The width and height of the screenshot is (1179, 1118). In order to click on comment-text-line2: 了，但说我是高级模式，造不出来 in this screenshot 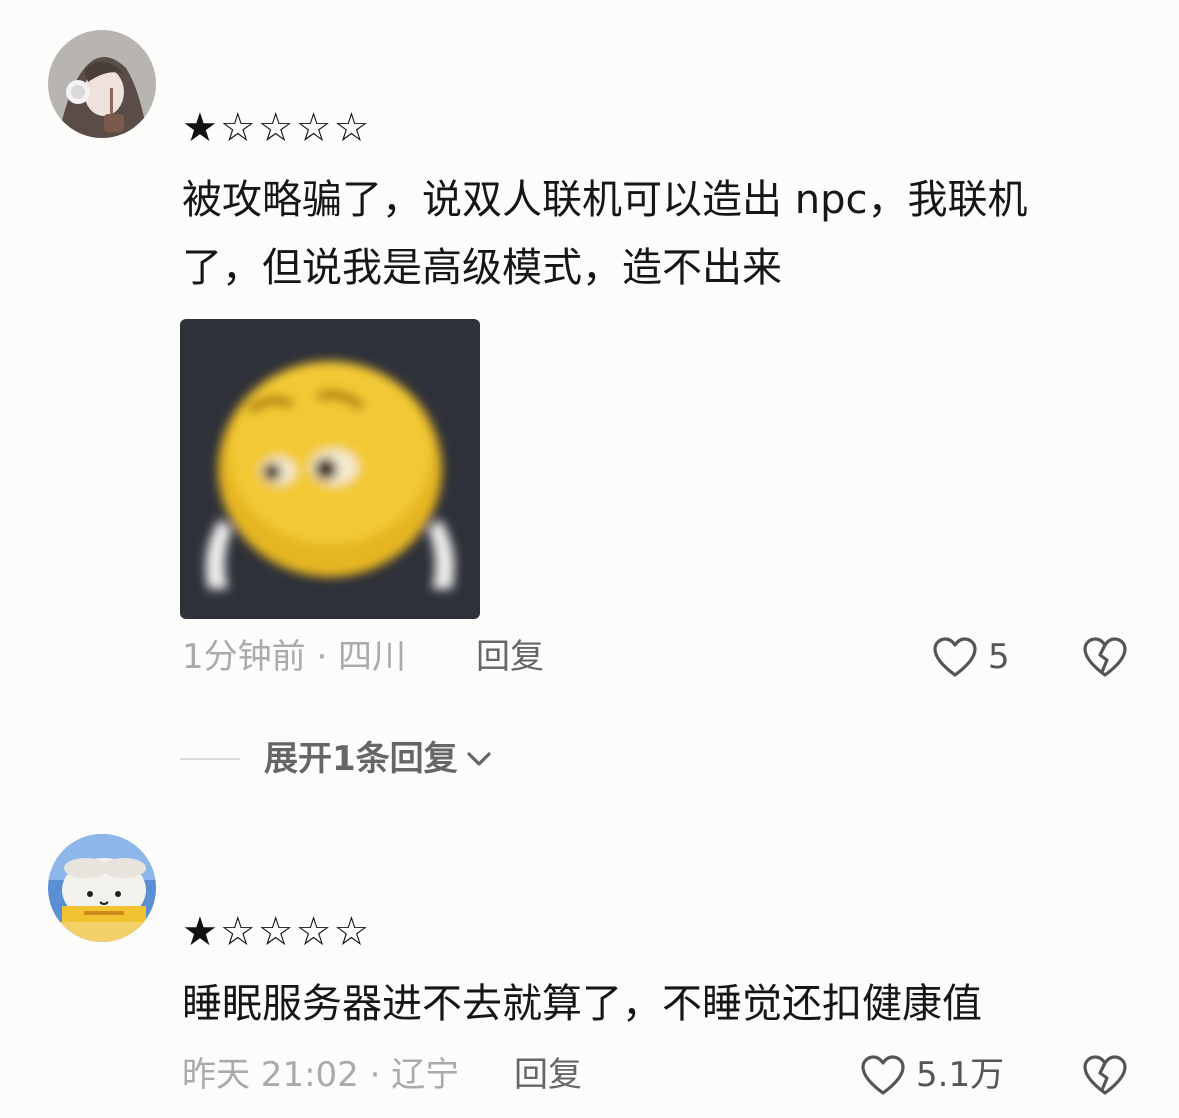, I will do `click(482, 268)`.